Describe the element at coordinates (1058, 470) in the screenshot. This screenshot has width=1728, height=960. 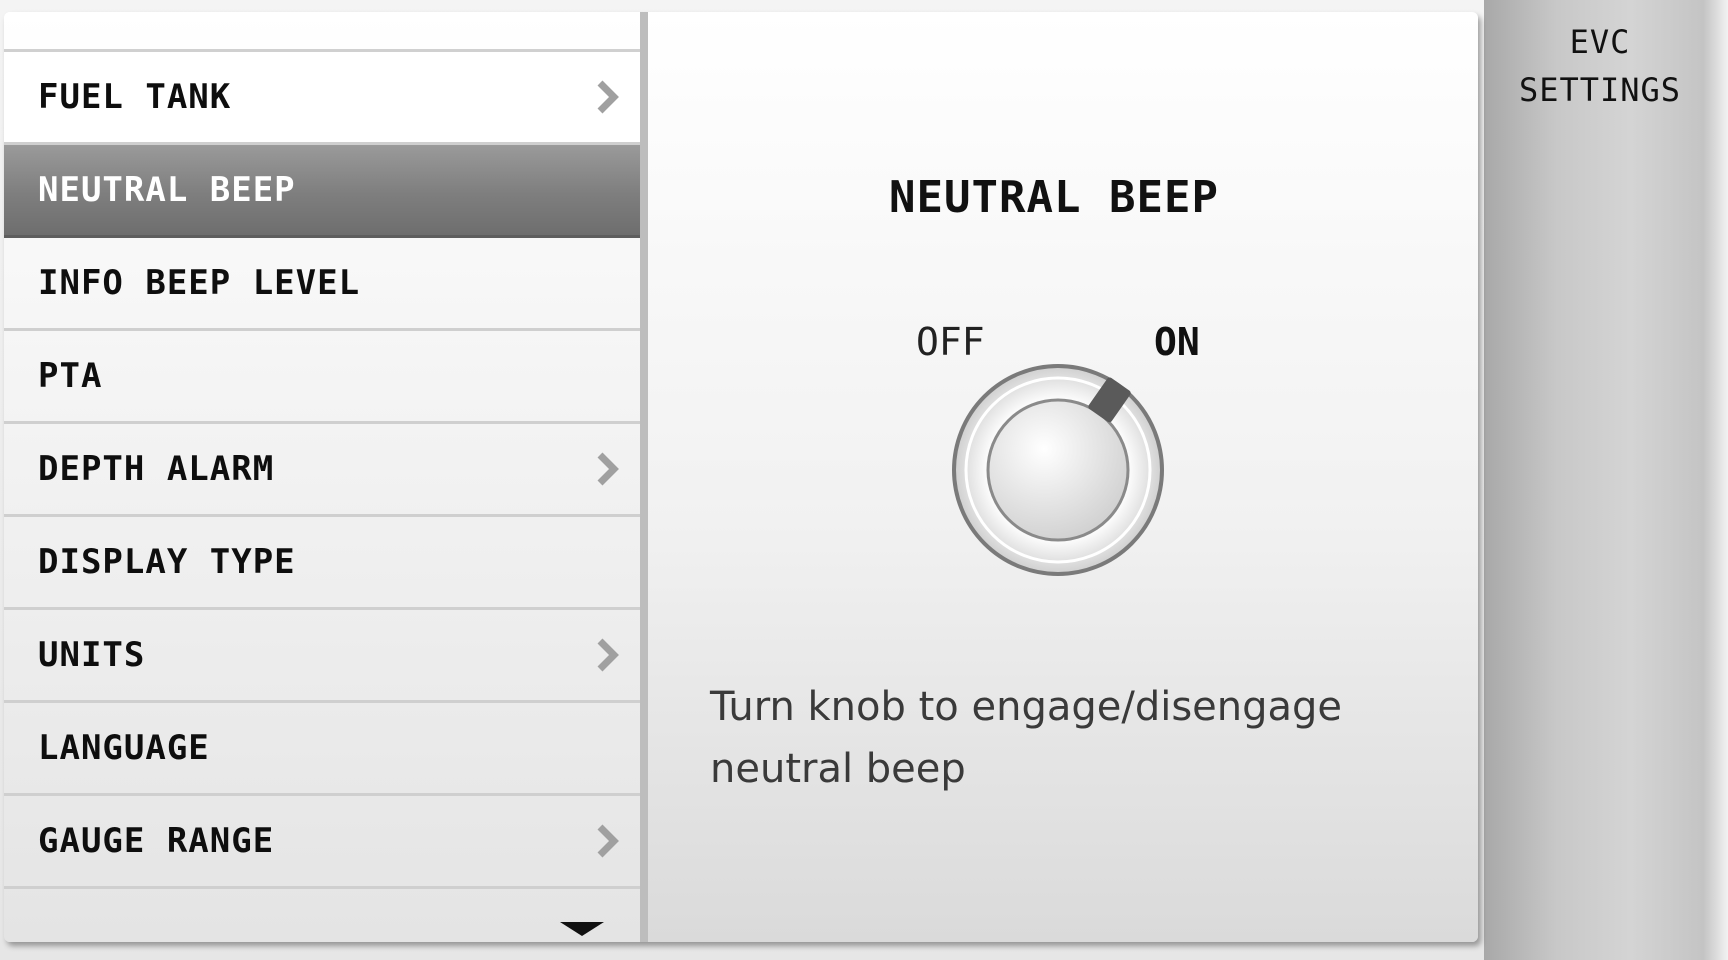
I see `rotary-knob-icon` at that location.